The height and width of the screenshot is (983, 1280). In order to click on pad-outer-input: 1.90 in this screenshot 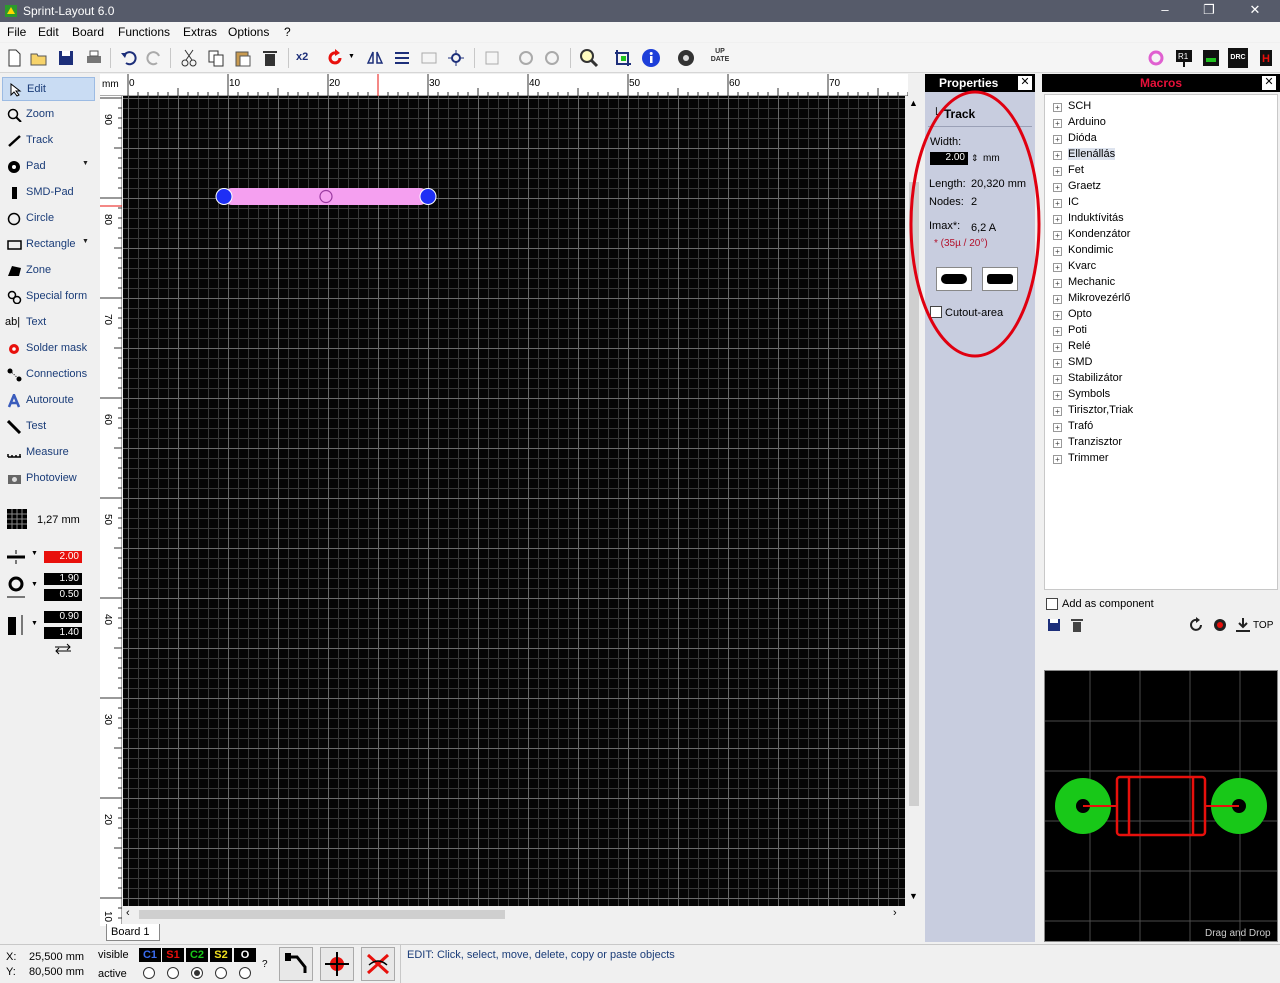, I will do `click(63, 579)`.